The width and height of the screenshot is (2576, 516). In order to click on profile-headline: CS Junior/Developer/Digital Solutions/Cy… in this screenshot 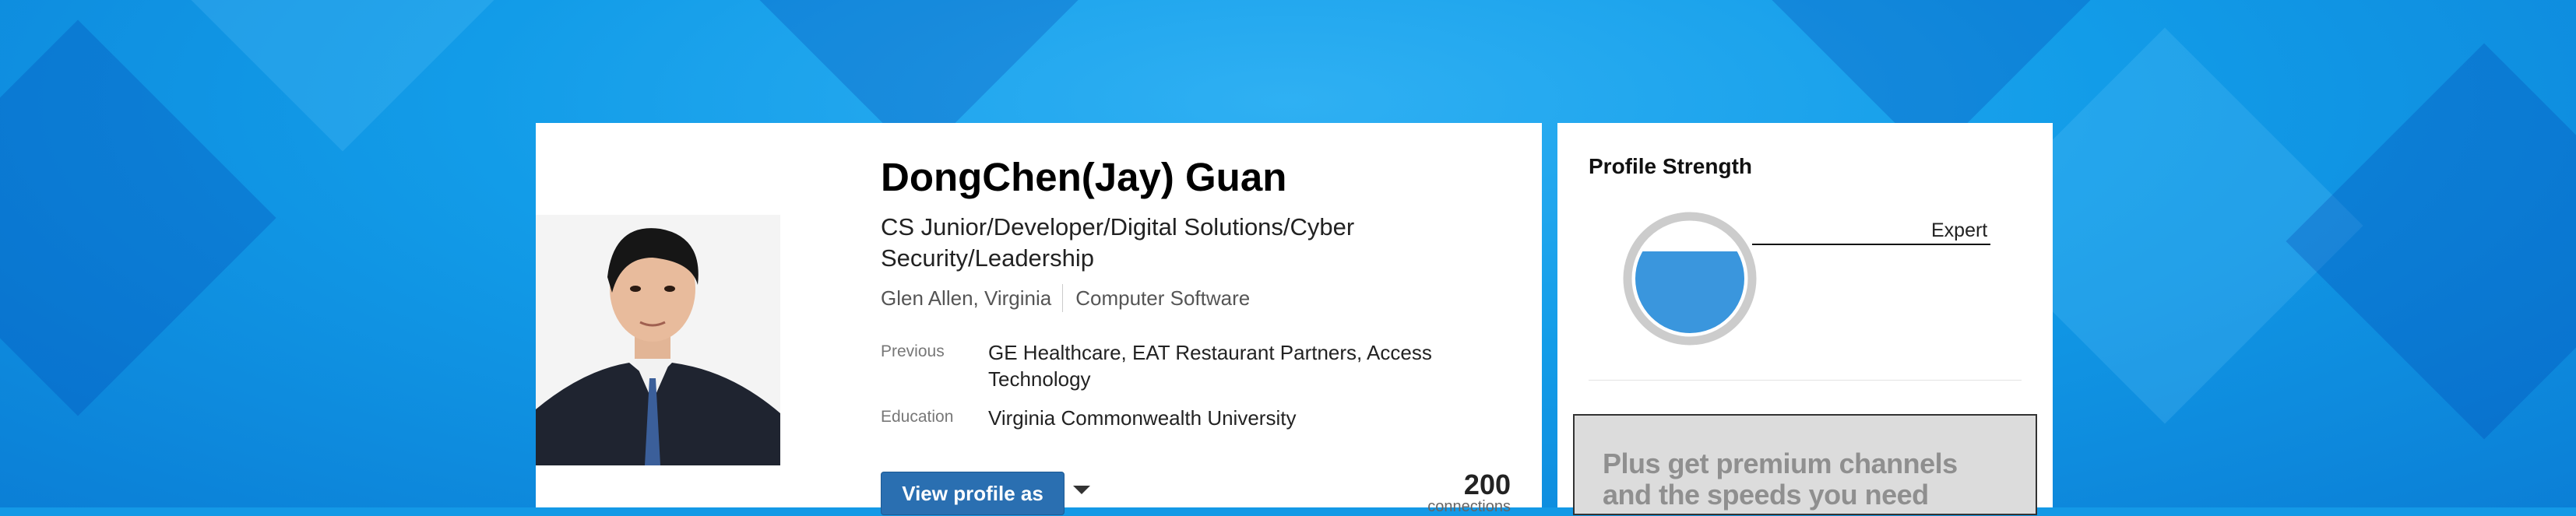, I will do `click(1118, 242)`.